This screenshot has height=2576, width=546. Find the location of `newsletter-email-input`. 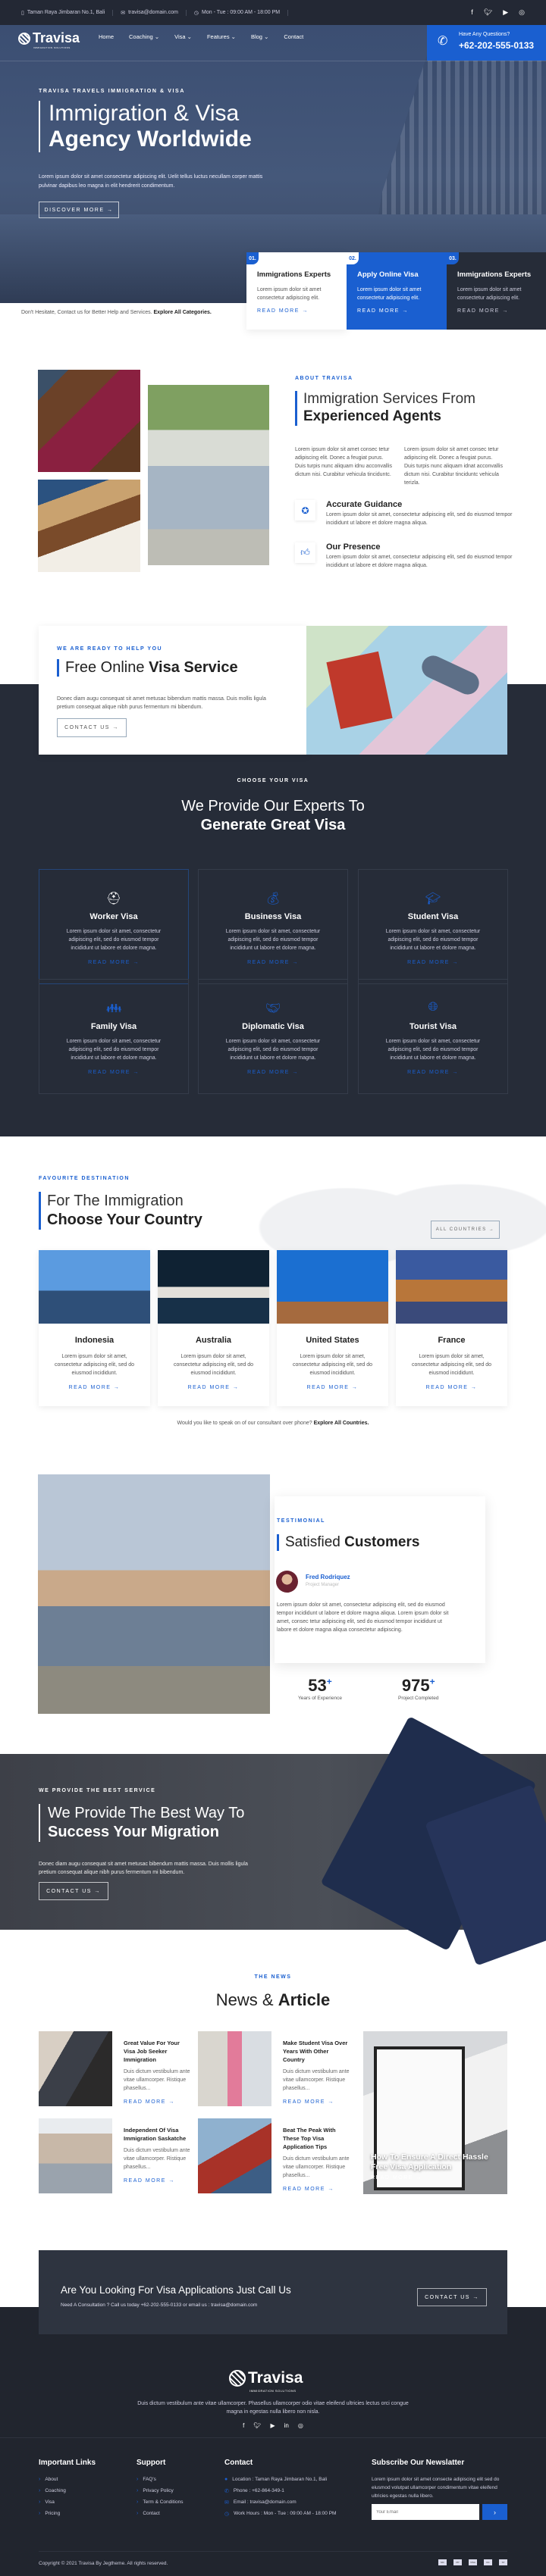

newsletter-email-input is located at coordinates (425, 2512).